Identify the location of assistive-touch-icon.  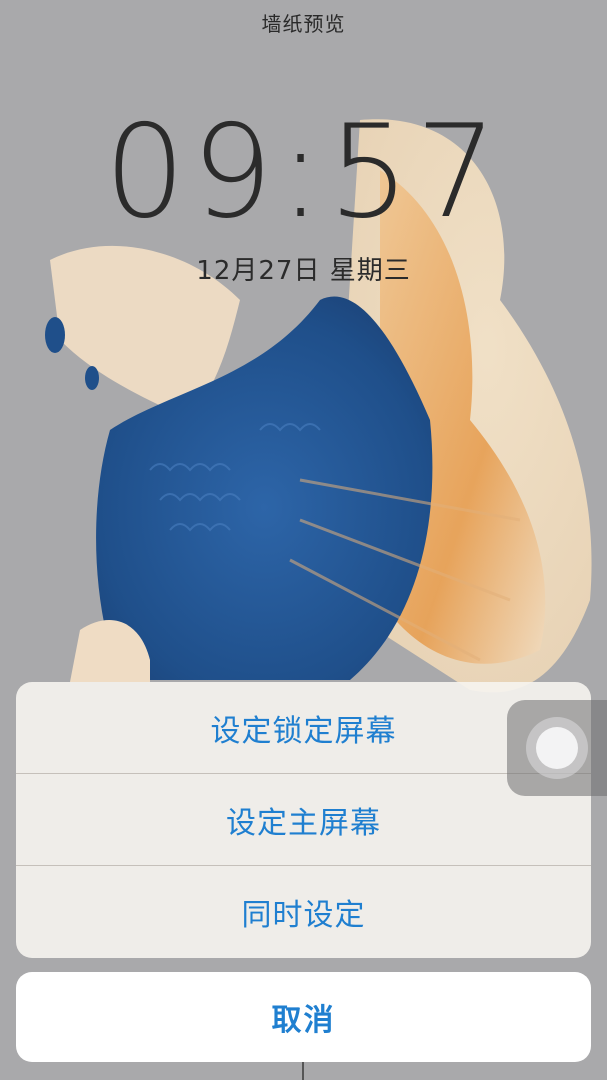
(557, 748).